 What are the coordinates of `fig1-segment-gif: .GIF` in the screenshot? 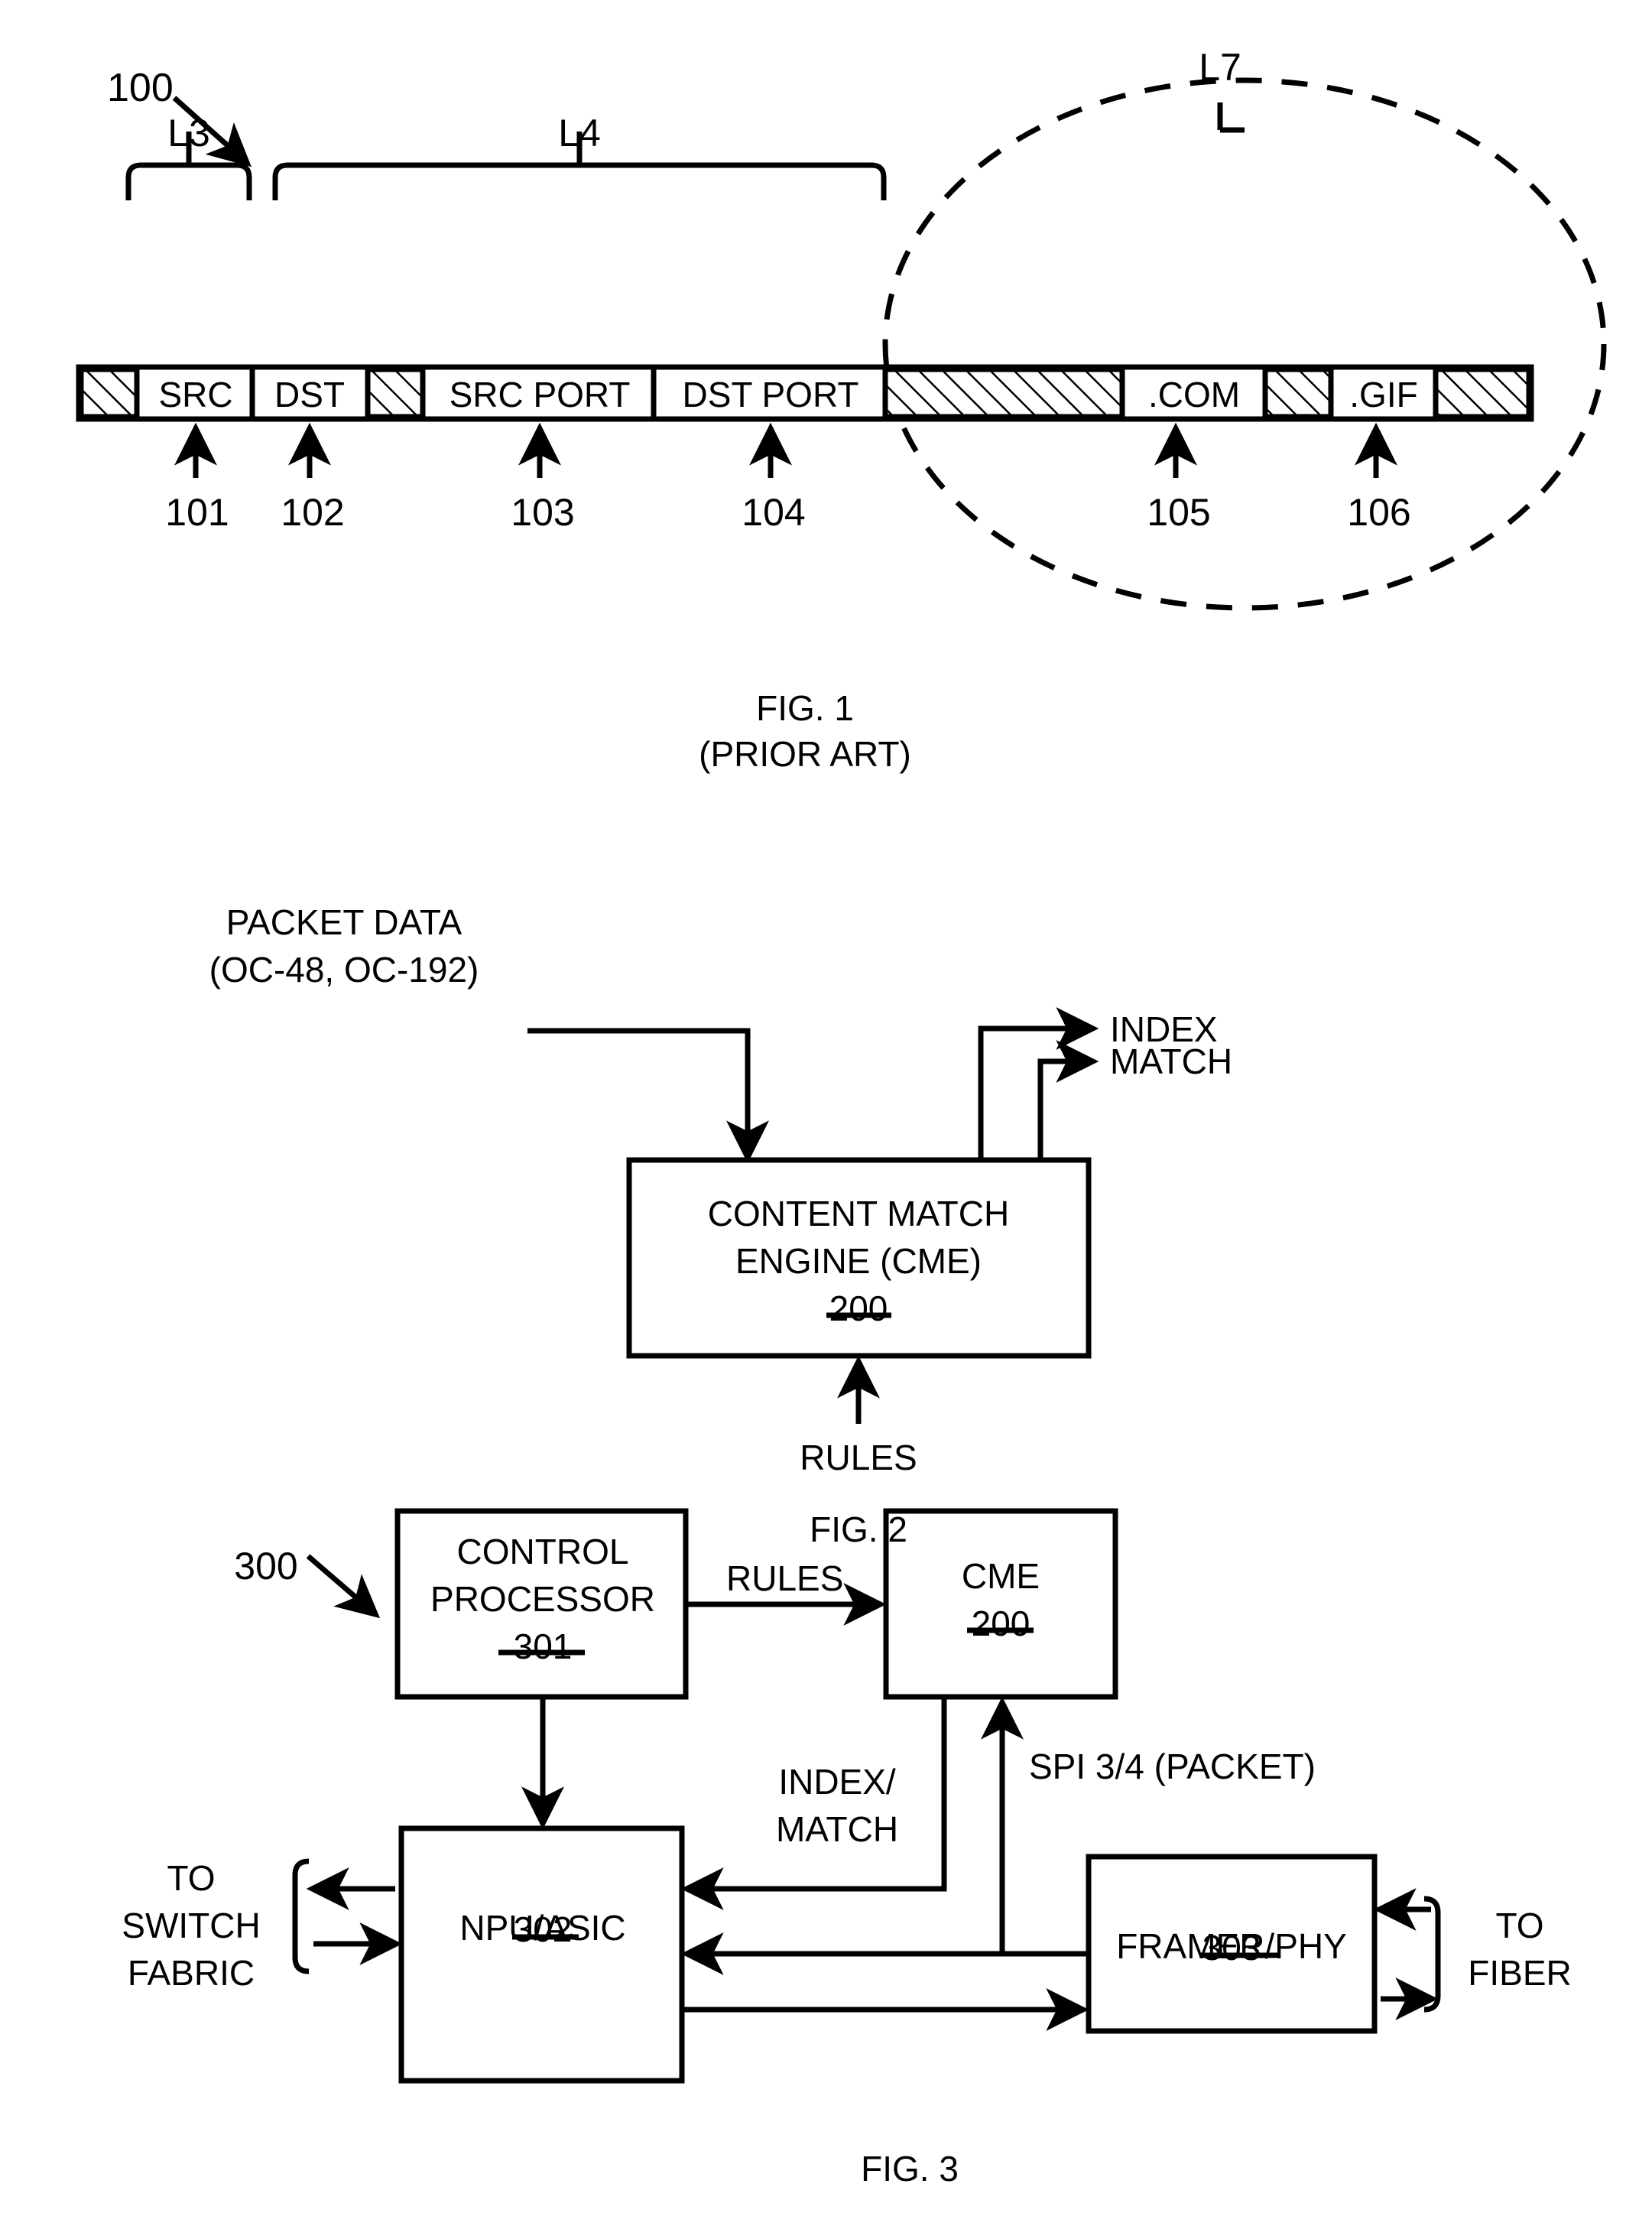 It's located at (1383, 394).